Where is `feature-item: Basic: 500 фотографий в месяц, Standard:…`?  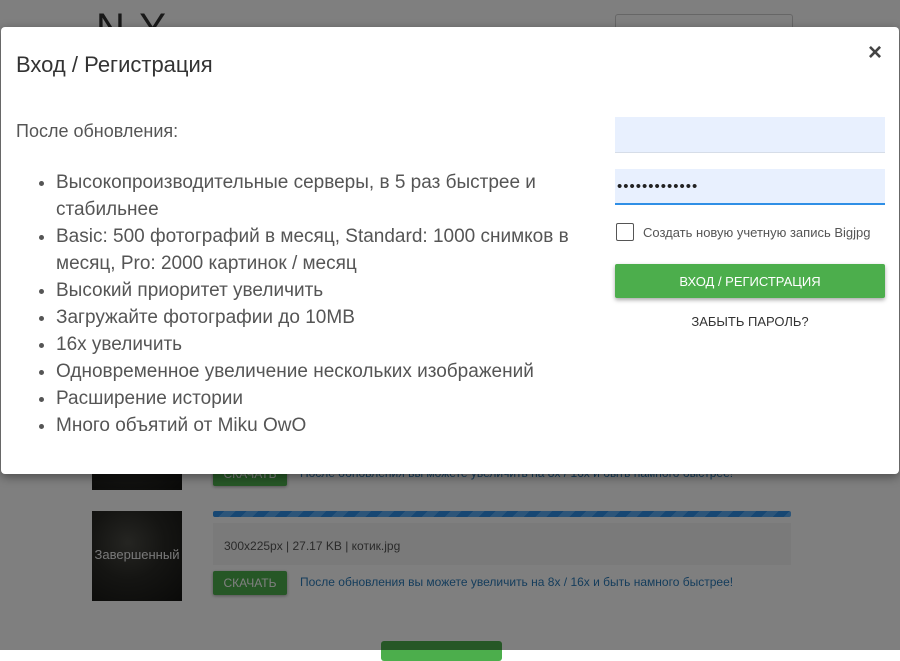
feature-item: Basic: 500 фотографий в месяц, Standard:… is located at coordinates (336, 250).